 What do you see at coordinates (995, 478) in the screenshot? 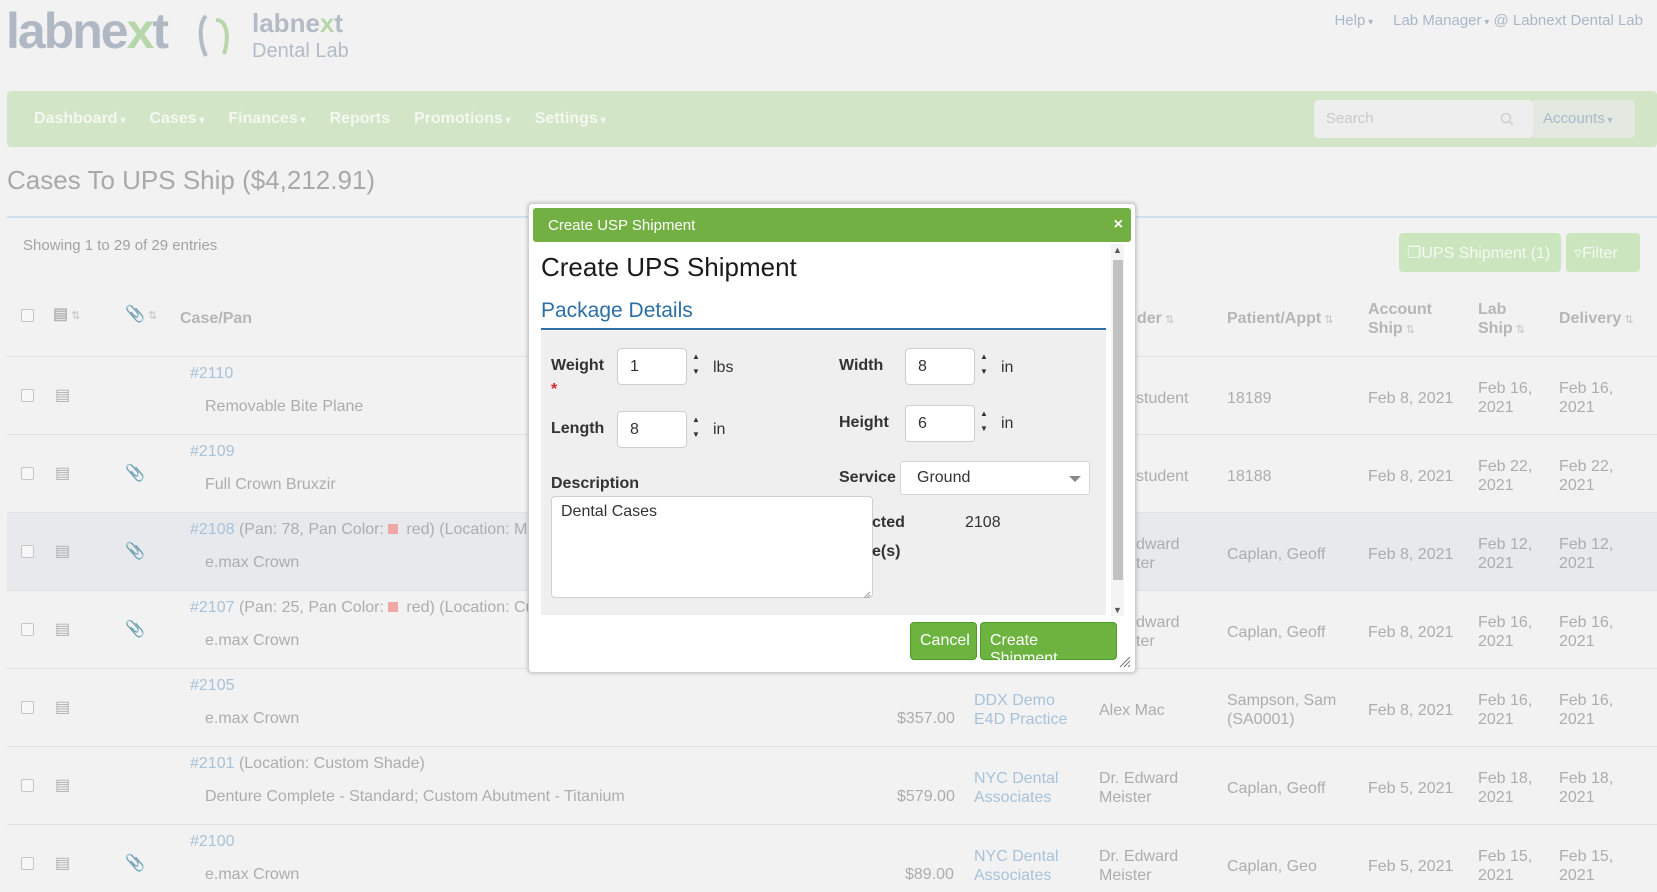
I see `service-select: Ground` at bounding box center [995, 478].